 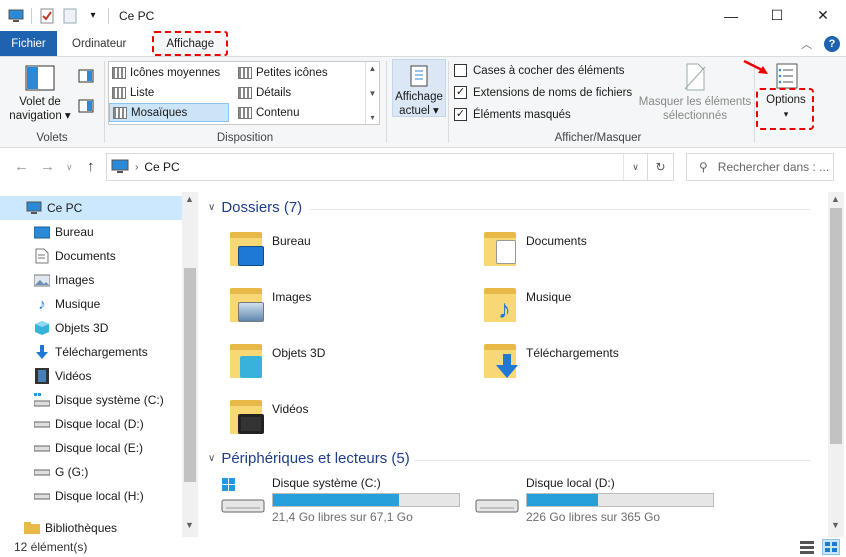 I want to click on layout-medium-icons: Icônes moyennes, so click(x=166, y=72).